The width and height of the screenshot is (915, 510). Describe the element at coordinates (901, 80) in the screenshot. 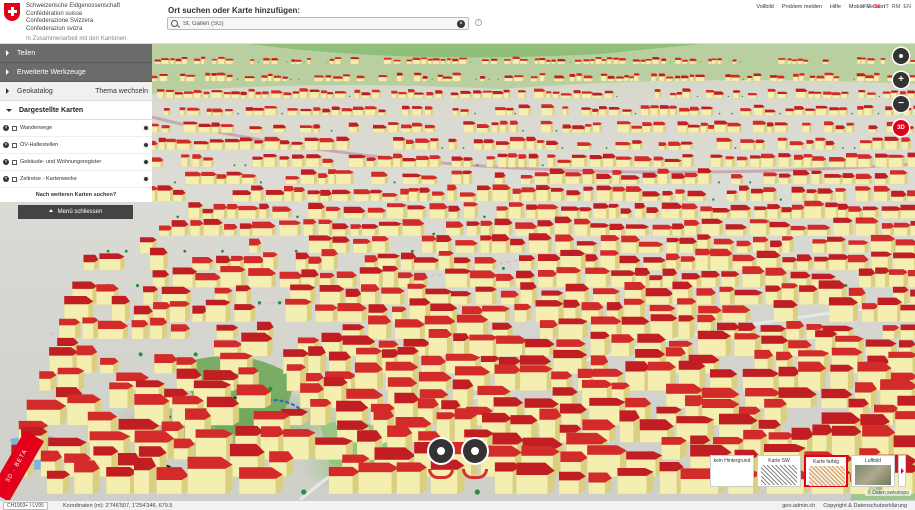

I see `zoom-in-button: +` at that location.